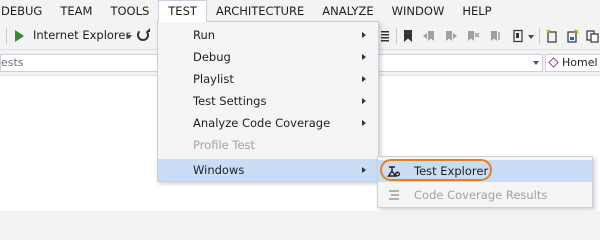 Image resolution: width=600 pixels, height=240 pixels. I want to click on menu-item-label: Windows, so click(219, 170).